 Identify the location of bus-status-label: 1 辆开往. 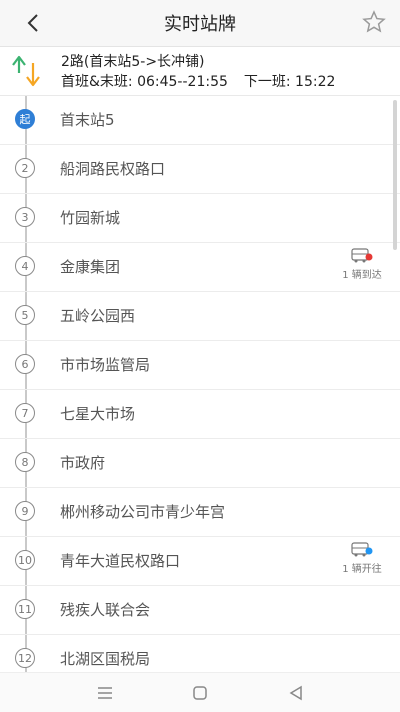
(362, 569).